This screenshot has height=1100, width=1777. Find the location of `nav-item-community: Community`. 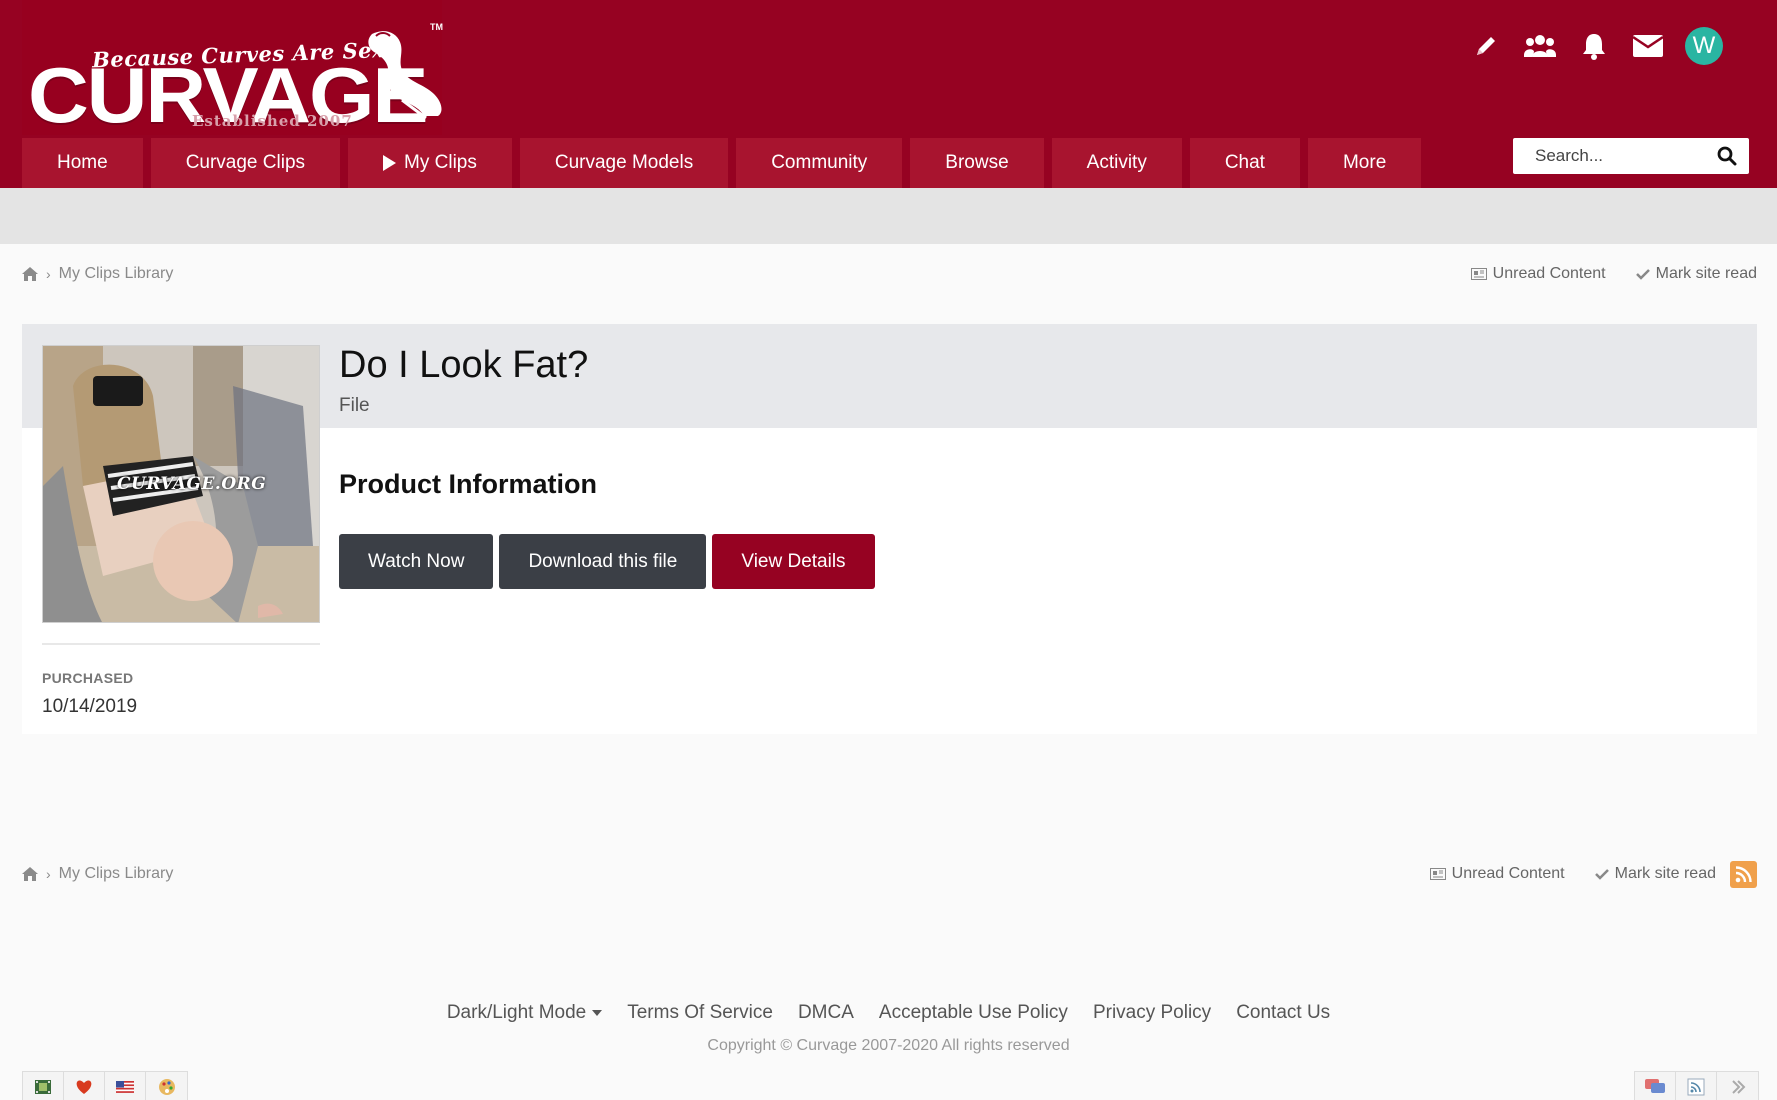

nav-item-community: Community is located at coordinates (819, 163).